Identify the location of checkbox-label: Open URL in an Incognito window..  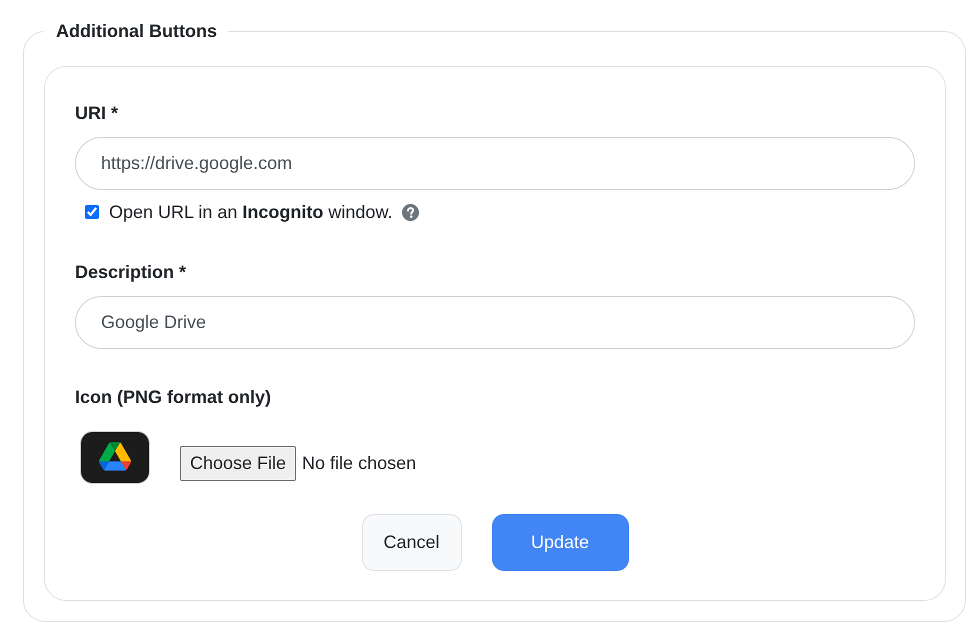
(250, 212).